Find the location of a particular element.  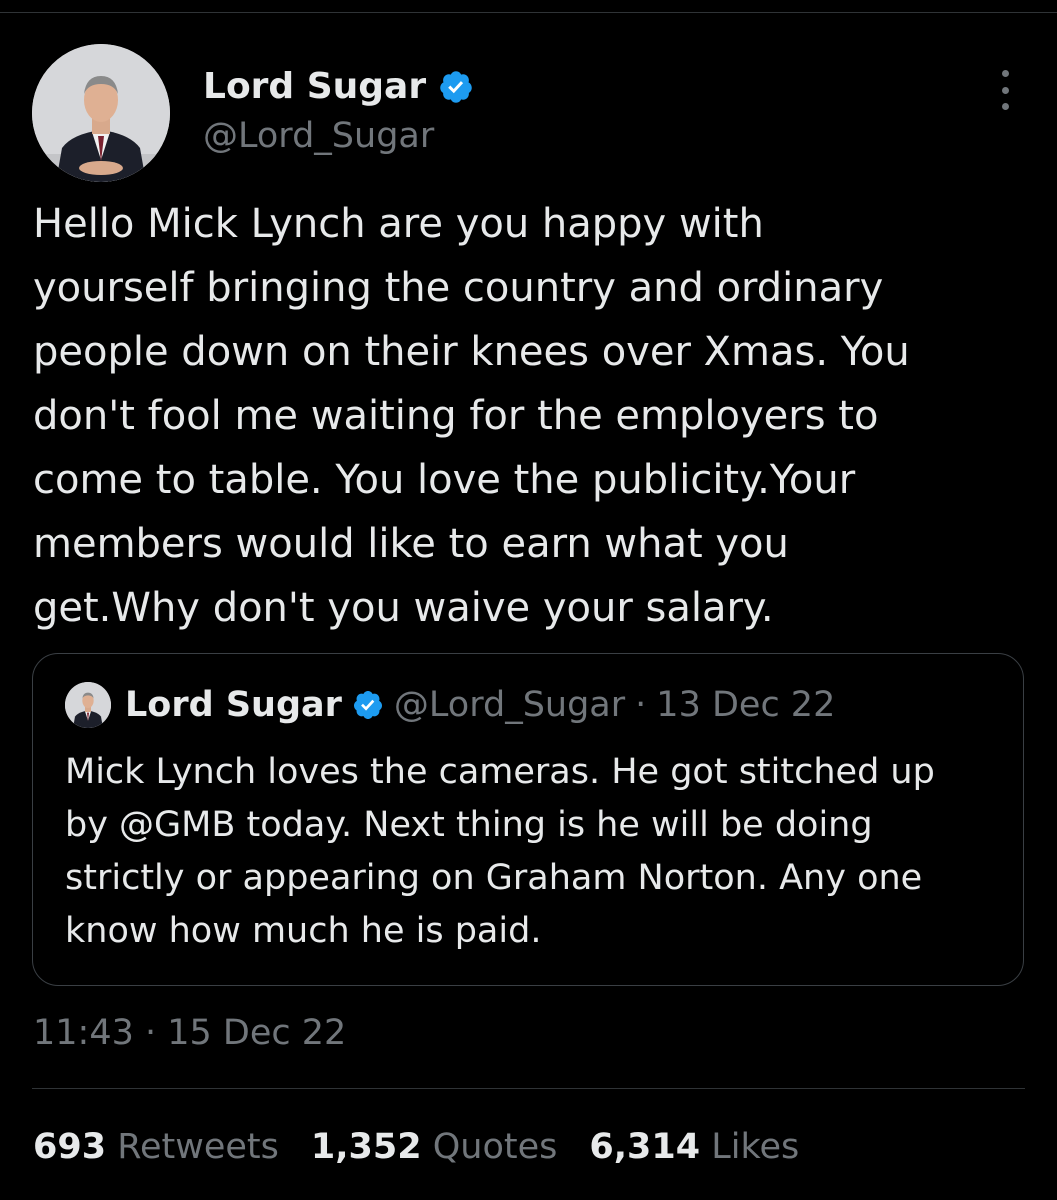

author-avatar is located at coordinates (101, 113).